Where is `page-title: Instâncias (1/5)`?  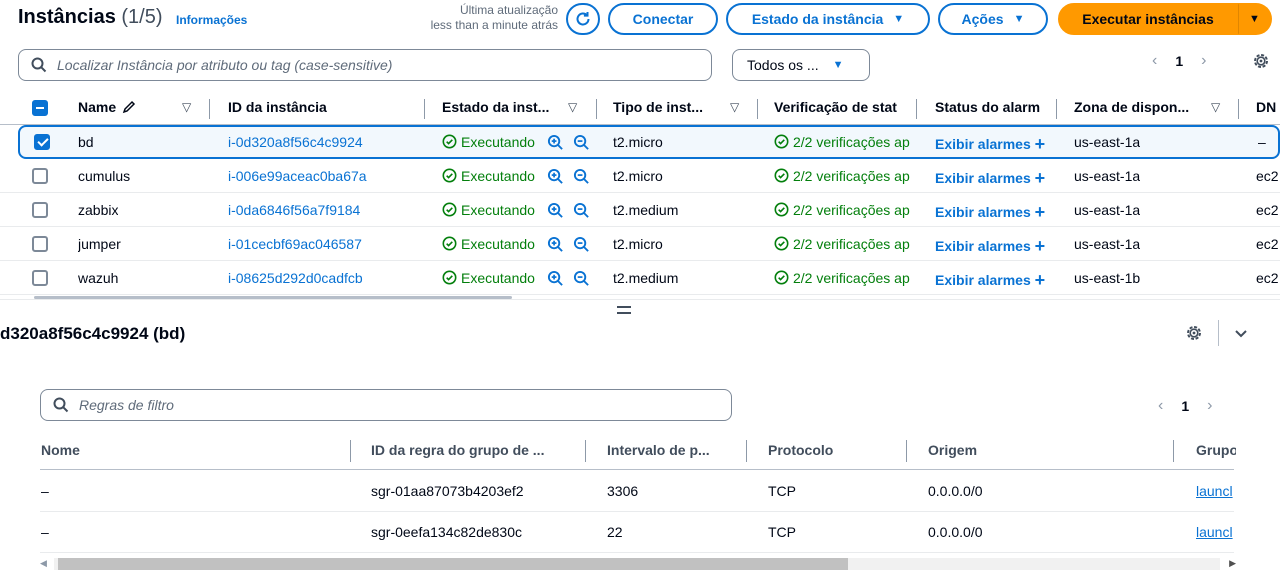 page-title: Instâncias (1/5) is located at coordinates (90, 17).